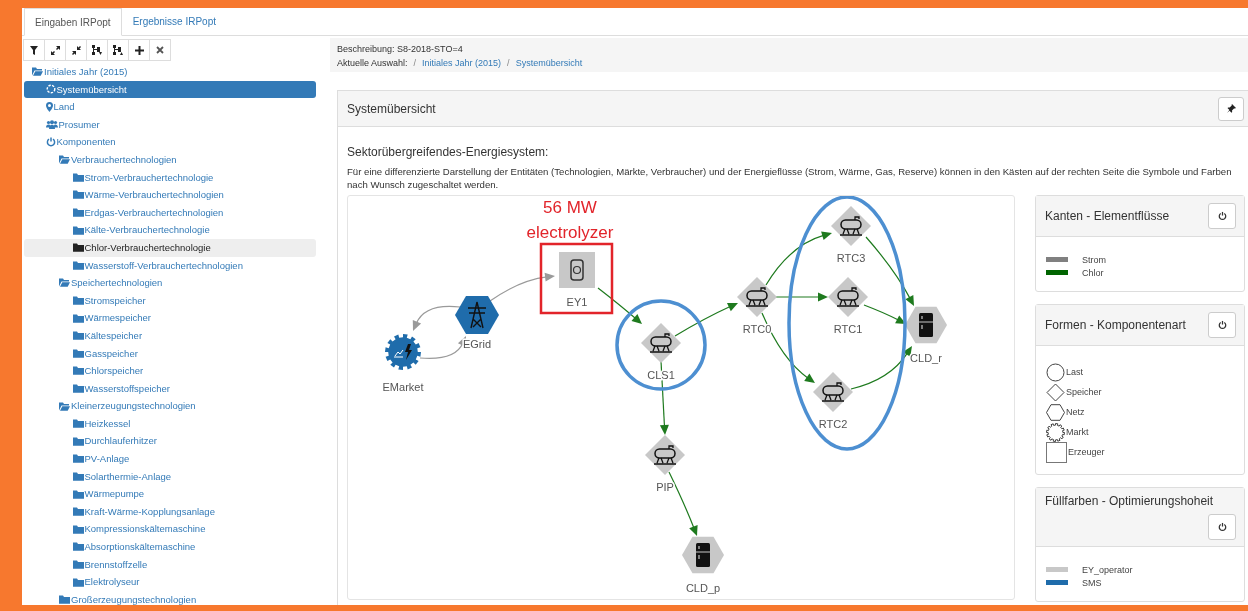 This screenshot has height=611, width=1248. I want to click on tree-item: Großerzeugungstechnologien, so click(170, 597).